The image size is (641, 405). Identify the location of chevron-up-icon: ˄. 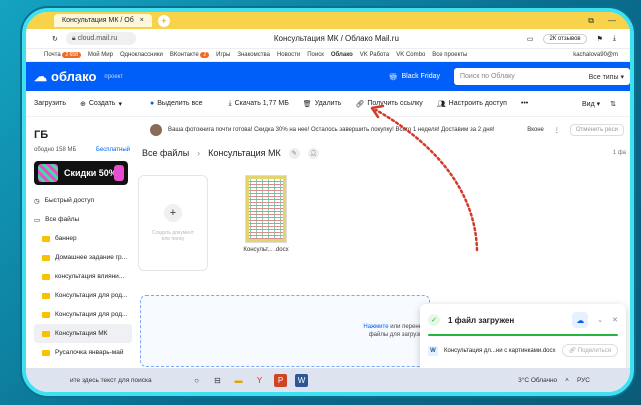
(567, 380).